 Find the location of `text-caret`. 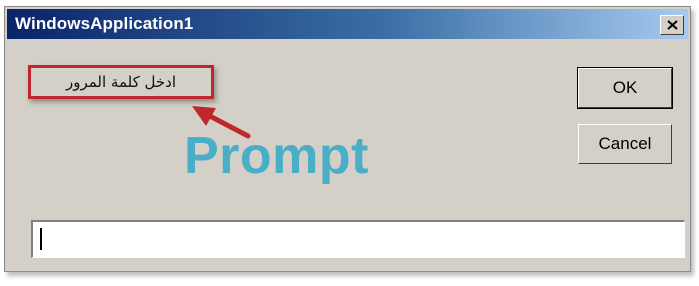

text-caret is located at coordinates (41, 239).